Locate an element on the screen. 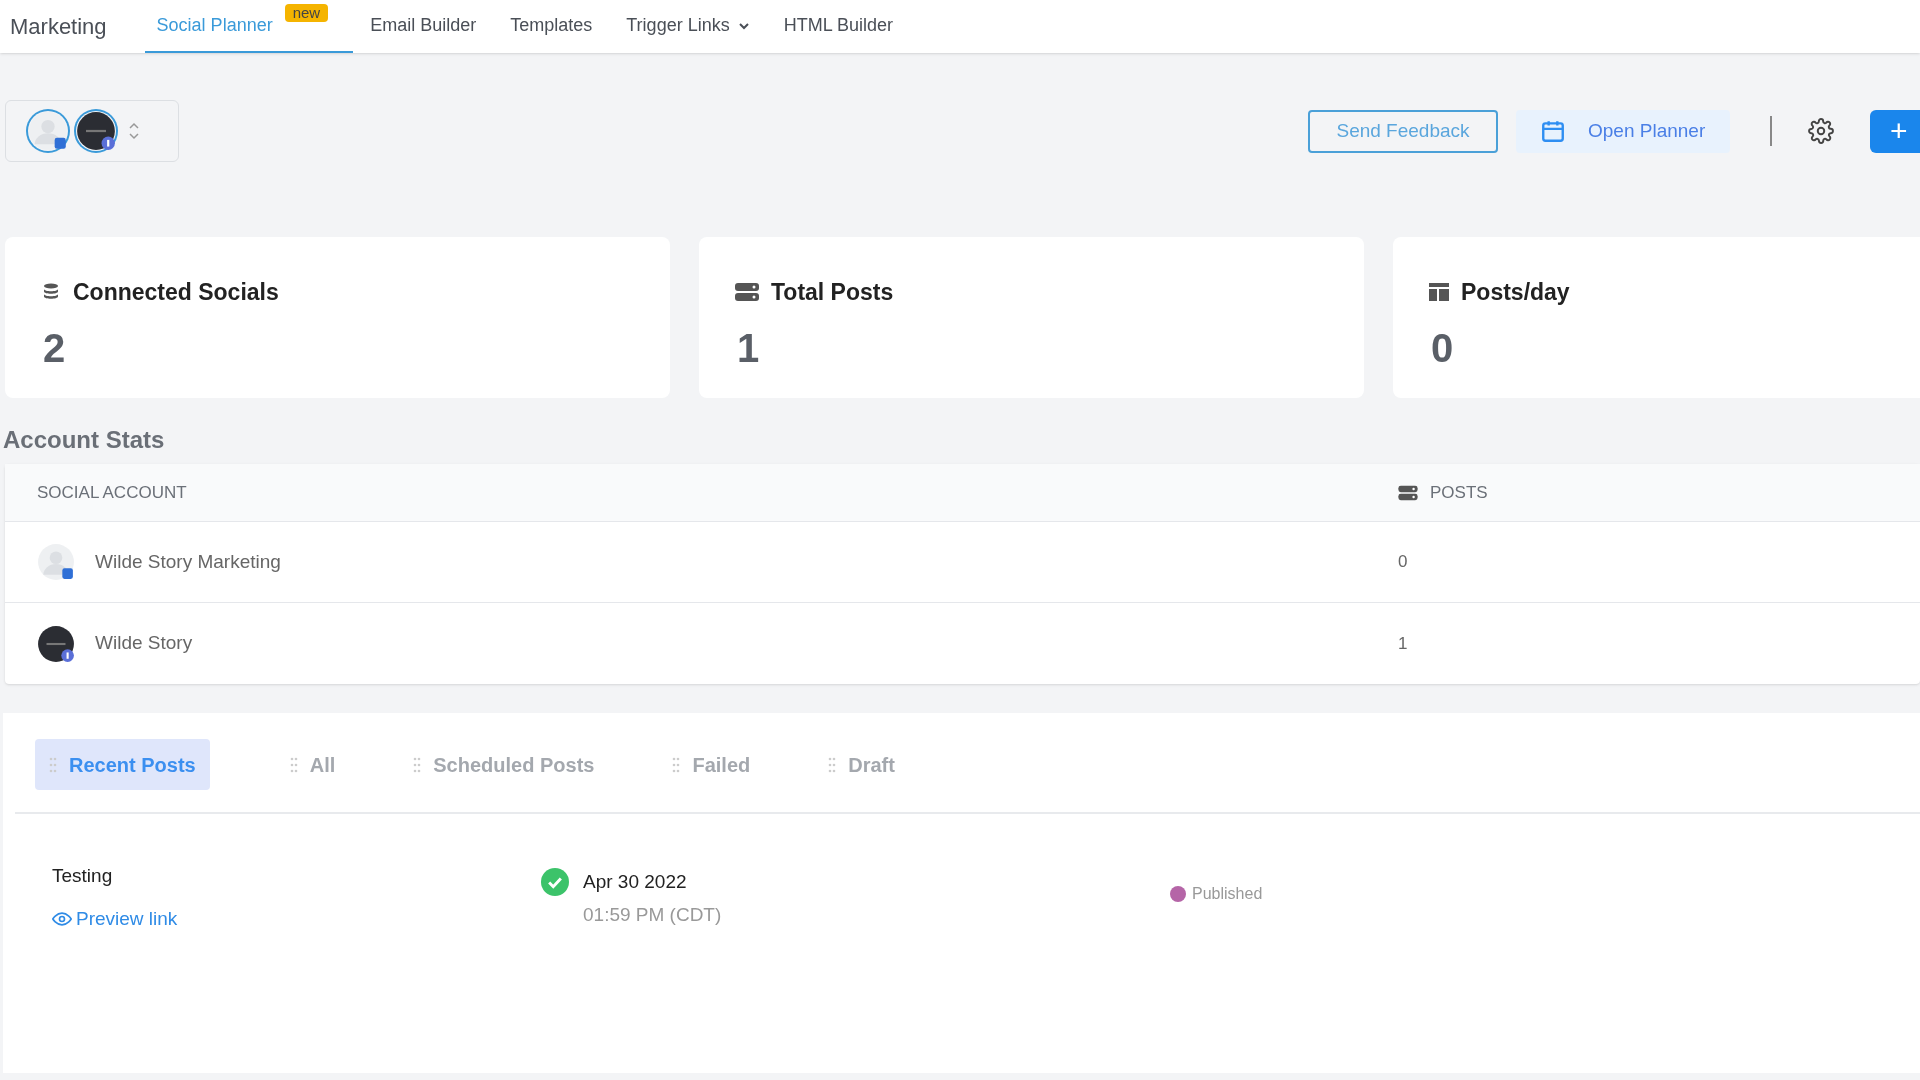  post-title: Testing is located at coordinates (83, 876).